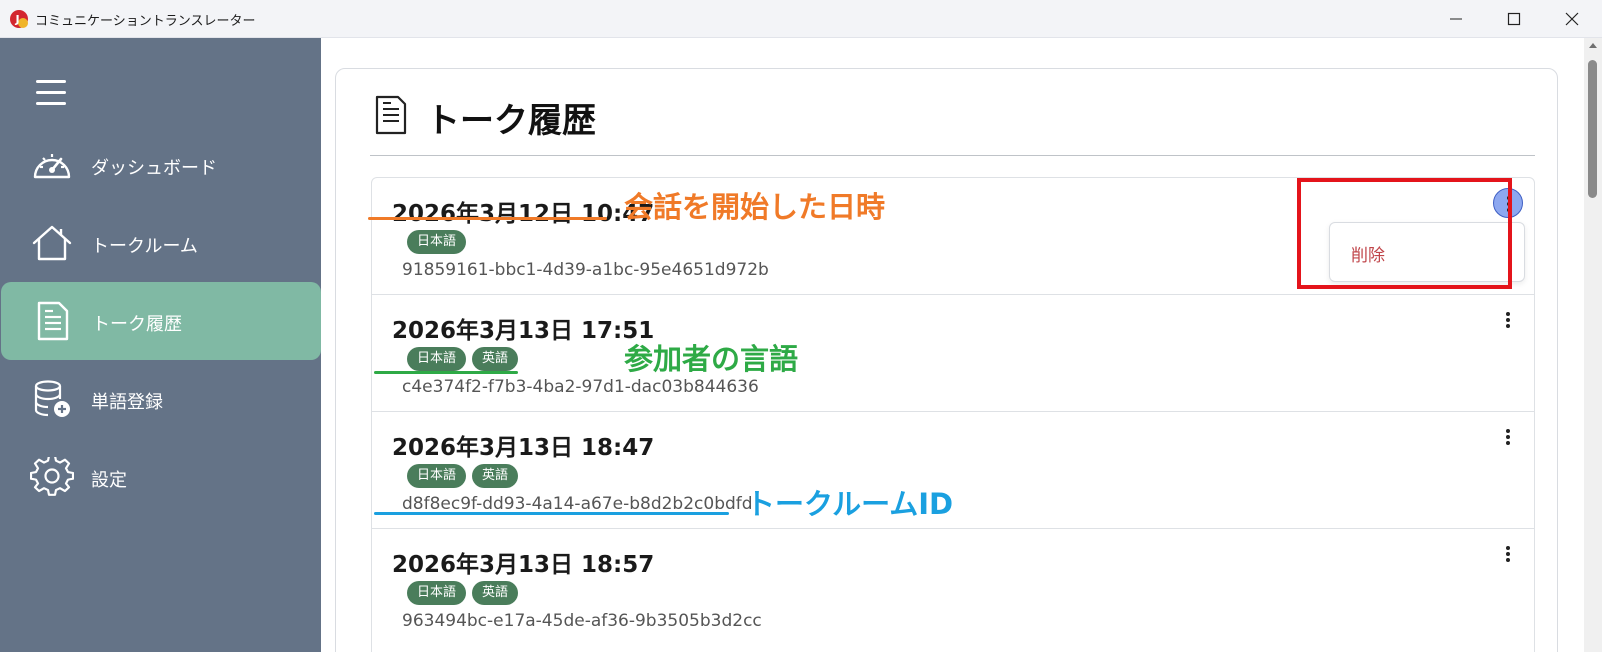 The image size is (1602, 652). Describe the element at coordinates (145, 21) in the screenshot. I see `window-title: コミュニケーショントランスレーター` at that location.